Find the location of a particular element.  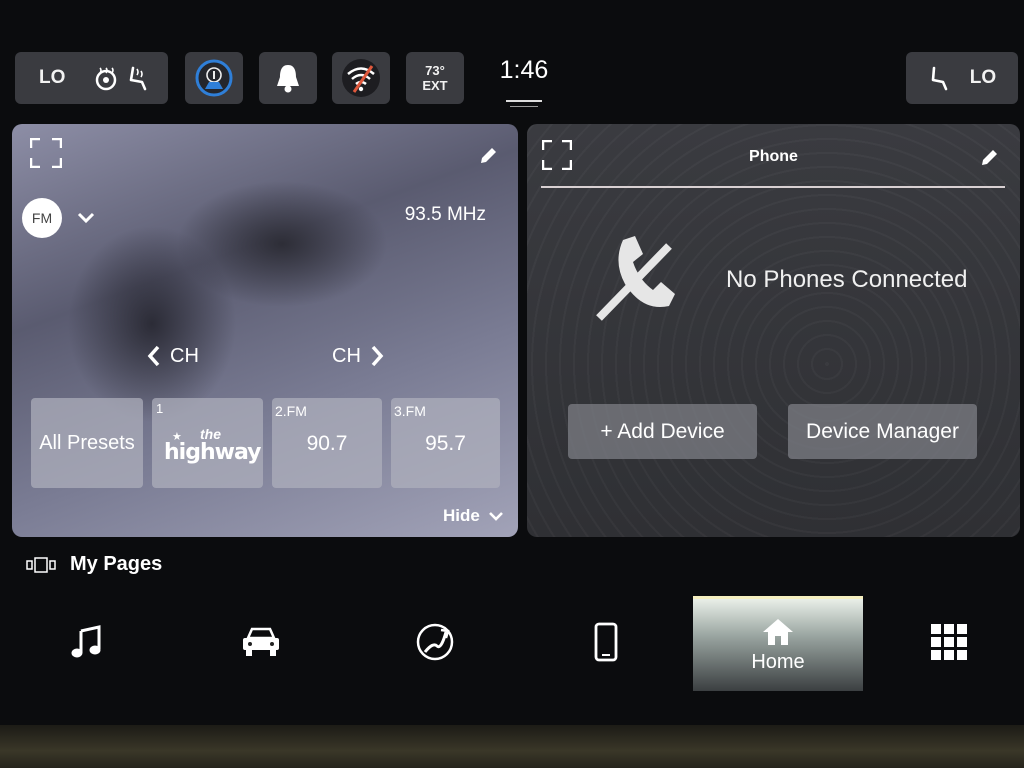

music-note-icon is located at coordinates (86, 641).